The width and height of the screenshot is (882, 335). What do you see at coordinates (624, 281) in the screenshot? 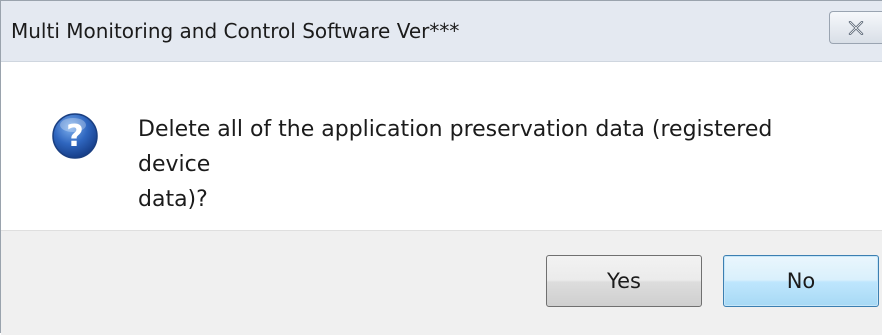
I see `yes-button: Yes` at bounding box center [624, 281].